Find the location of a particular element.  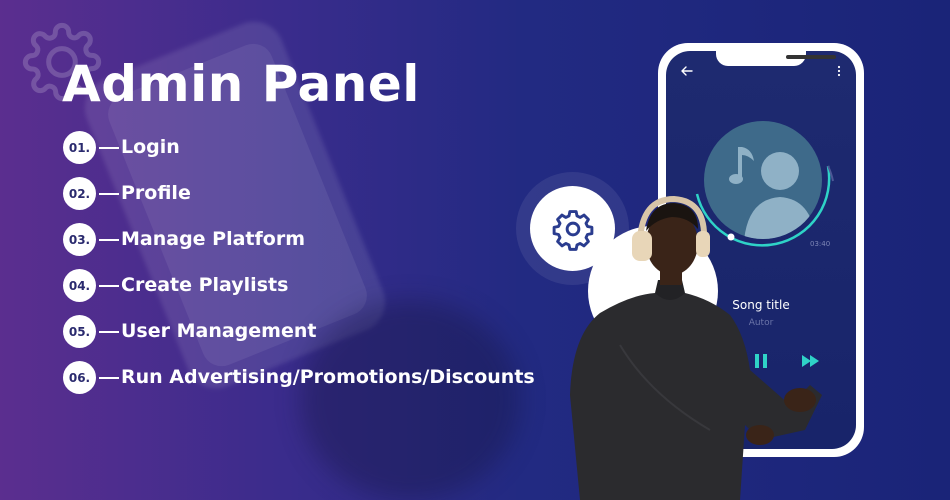

item-label: Run Advertising/Promotions/Discounts is located at coordinates (328, 377).